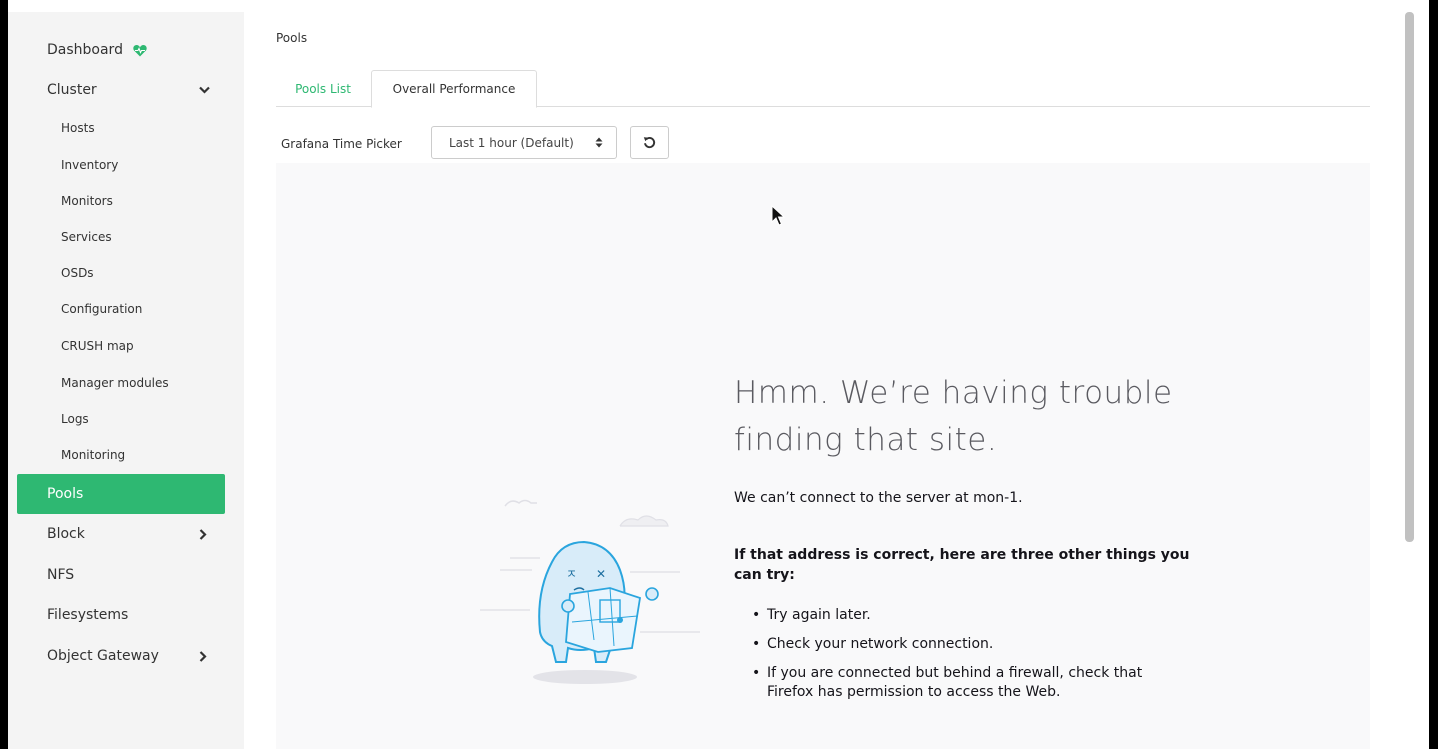 The height and width of the screenshot is (749, 1438). What do you see at coordinates (77, 273) in the screenshot?
I see `sidebar-item-label: OSDs` at bounding box center [77, 273].